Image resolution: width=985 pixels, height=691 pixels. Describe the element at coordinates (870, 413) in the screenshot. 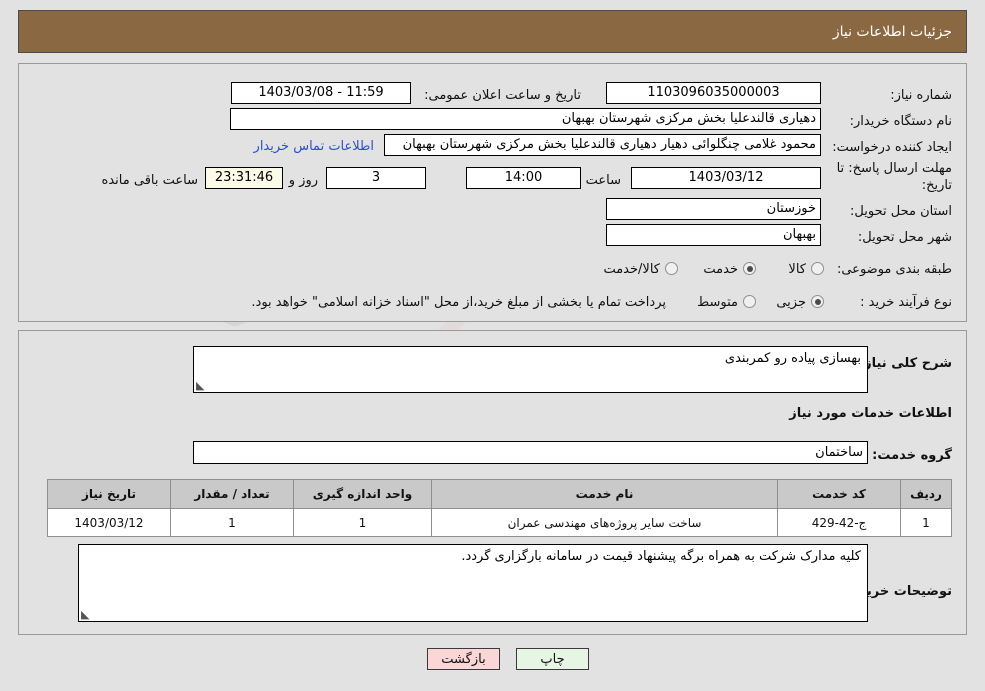

I see `services-section-title: اطلاعات خدمات مورد نیاز` at that location.